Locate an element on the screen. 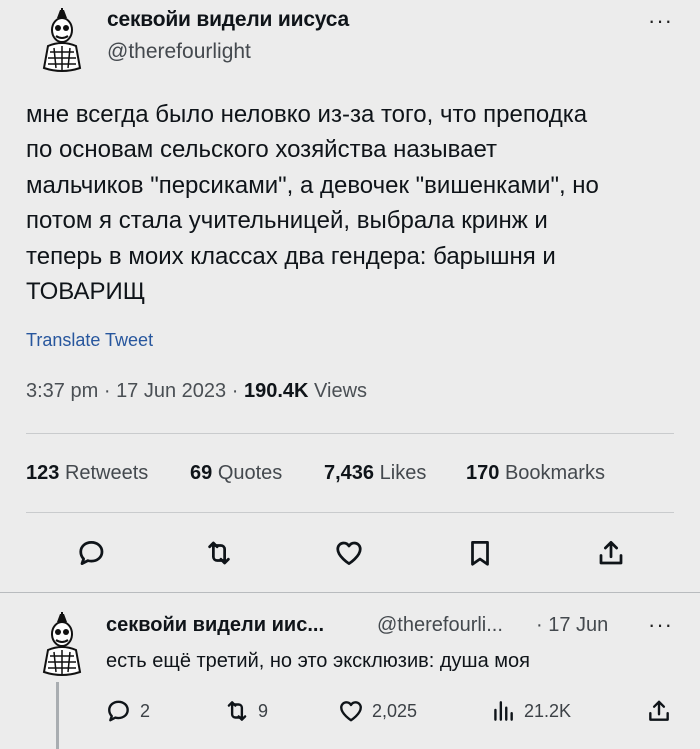 This screenshot has height=749, width=700. reply-views-button: 21.2K is located at coordinates (530, 711).